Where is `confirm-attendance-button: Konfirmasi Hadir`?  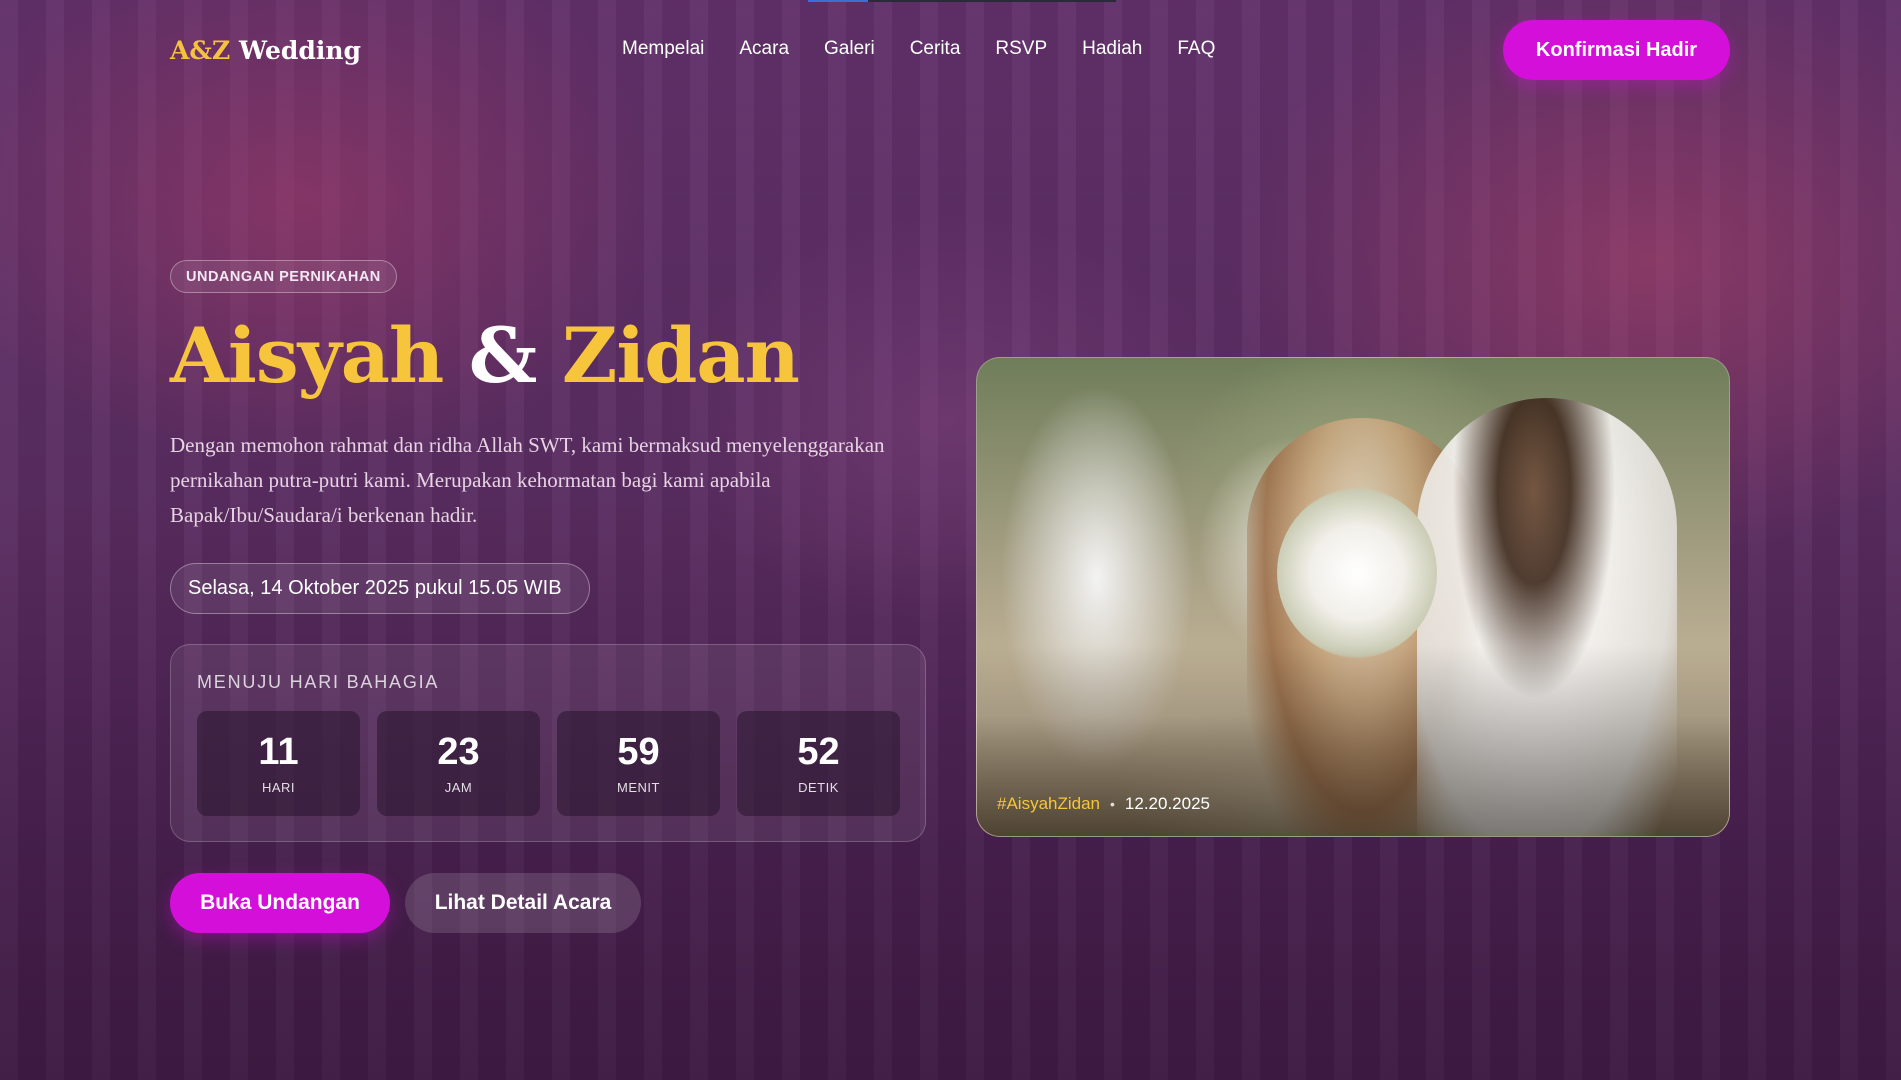
confirm-attendance-button: Konfirmasi Hadir is located at coordinates (1616, 50).